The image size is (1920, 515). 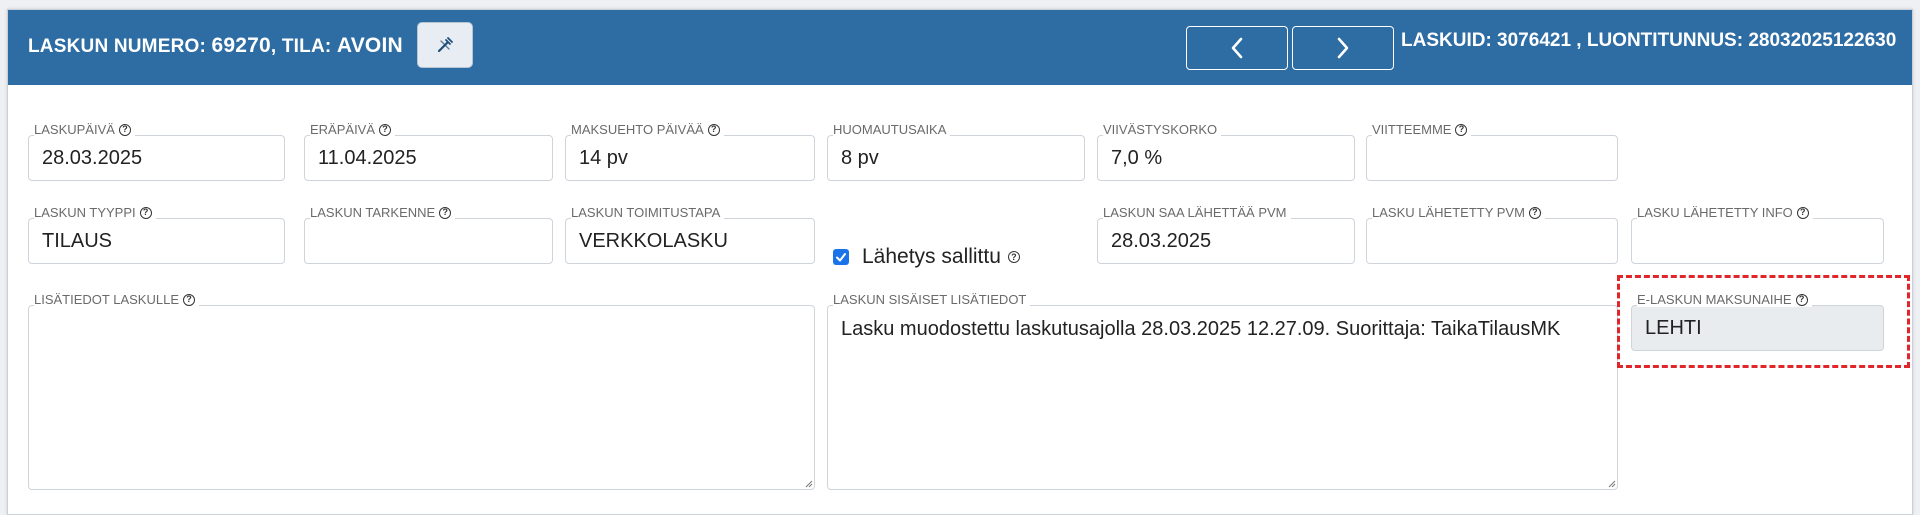 What do you see at coordinates (1757, 241) in the screenshot?
I see `lahetetty-info-input` at bounding box center [1757, 241].